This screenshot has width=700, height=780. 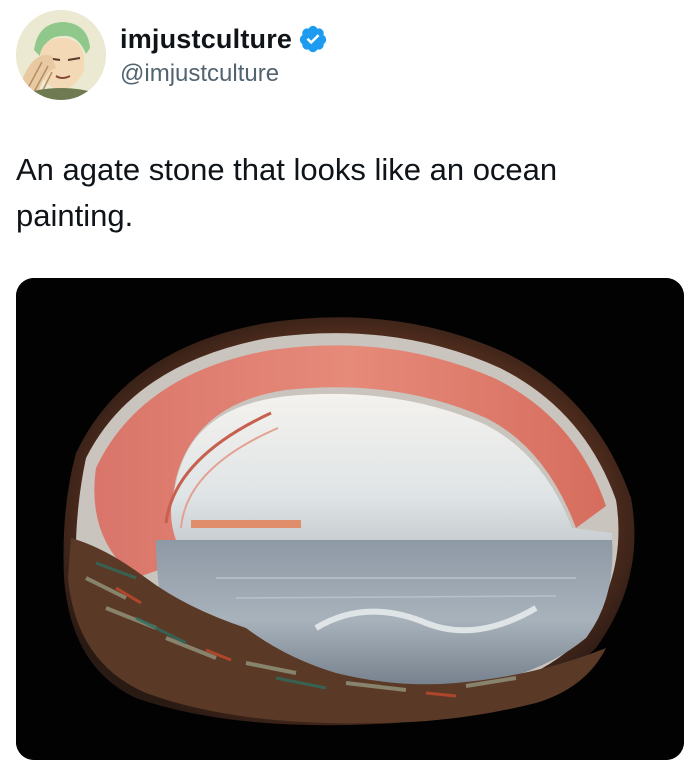 I want to click on avatar-illustration, so click(x=61, y=55).